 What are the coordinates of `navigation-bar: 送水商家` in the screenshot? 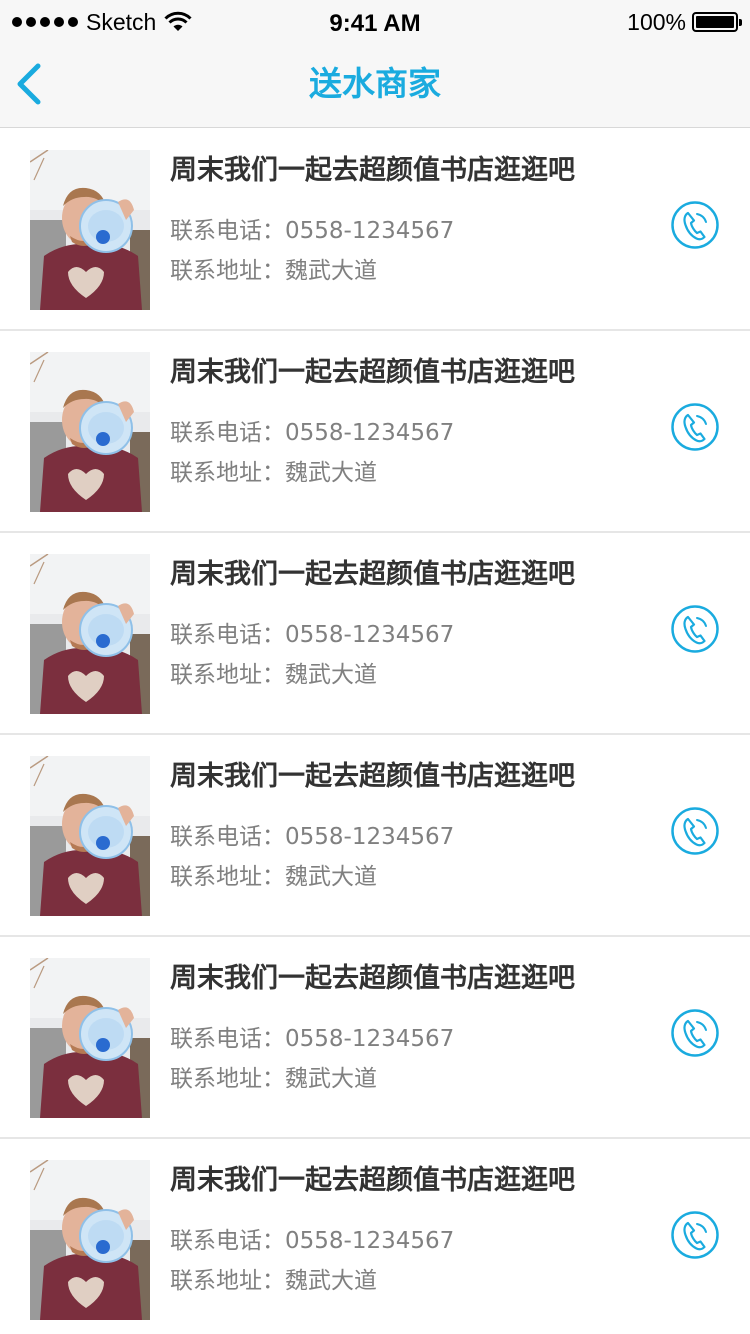 It's located at (375, 84).